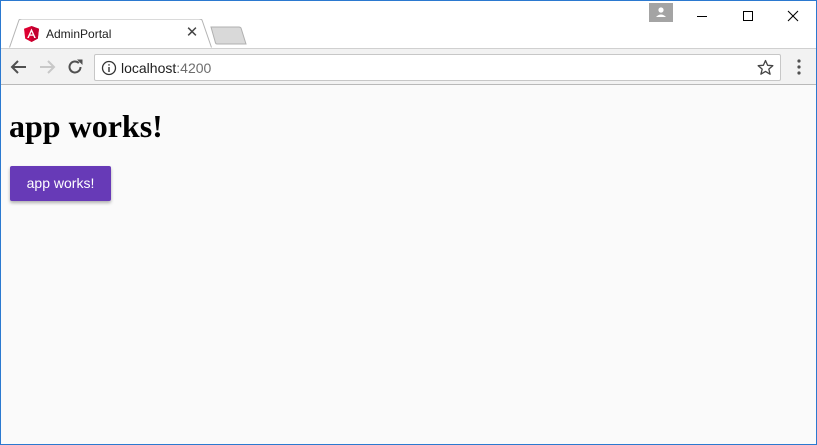  I want to click on forward-arrow-icon, so click(47, 67).